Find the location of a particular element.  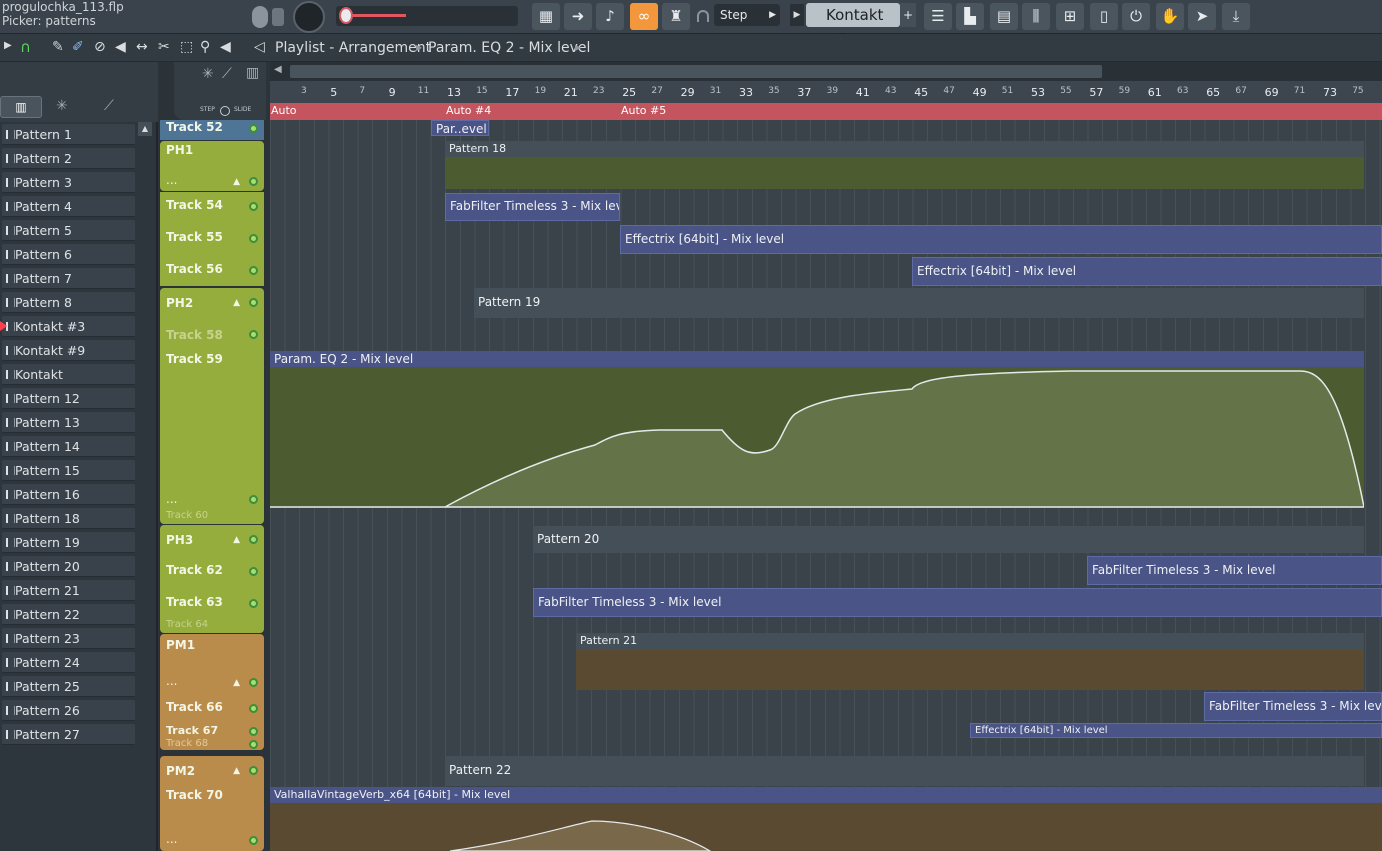

picker-item: Pattern 15 is located at coordinates (68, 470).